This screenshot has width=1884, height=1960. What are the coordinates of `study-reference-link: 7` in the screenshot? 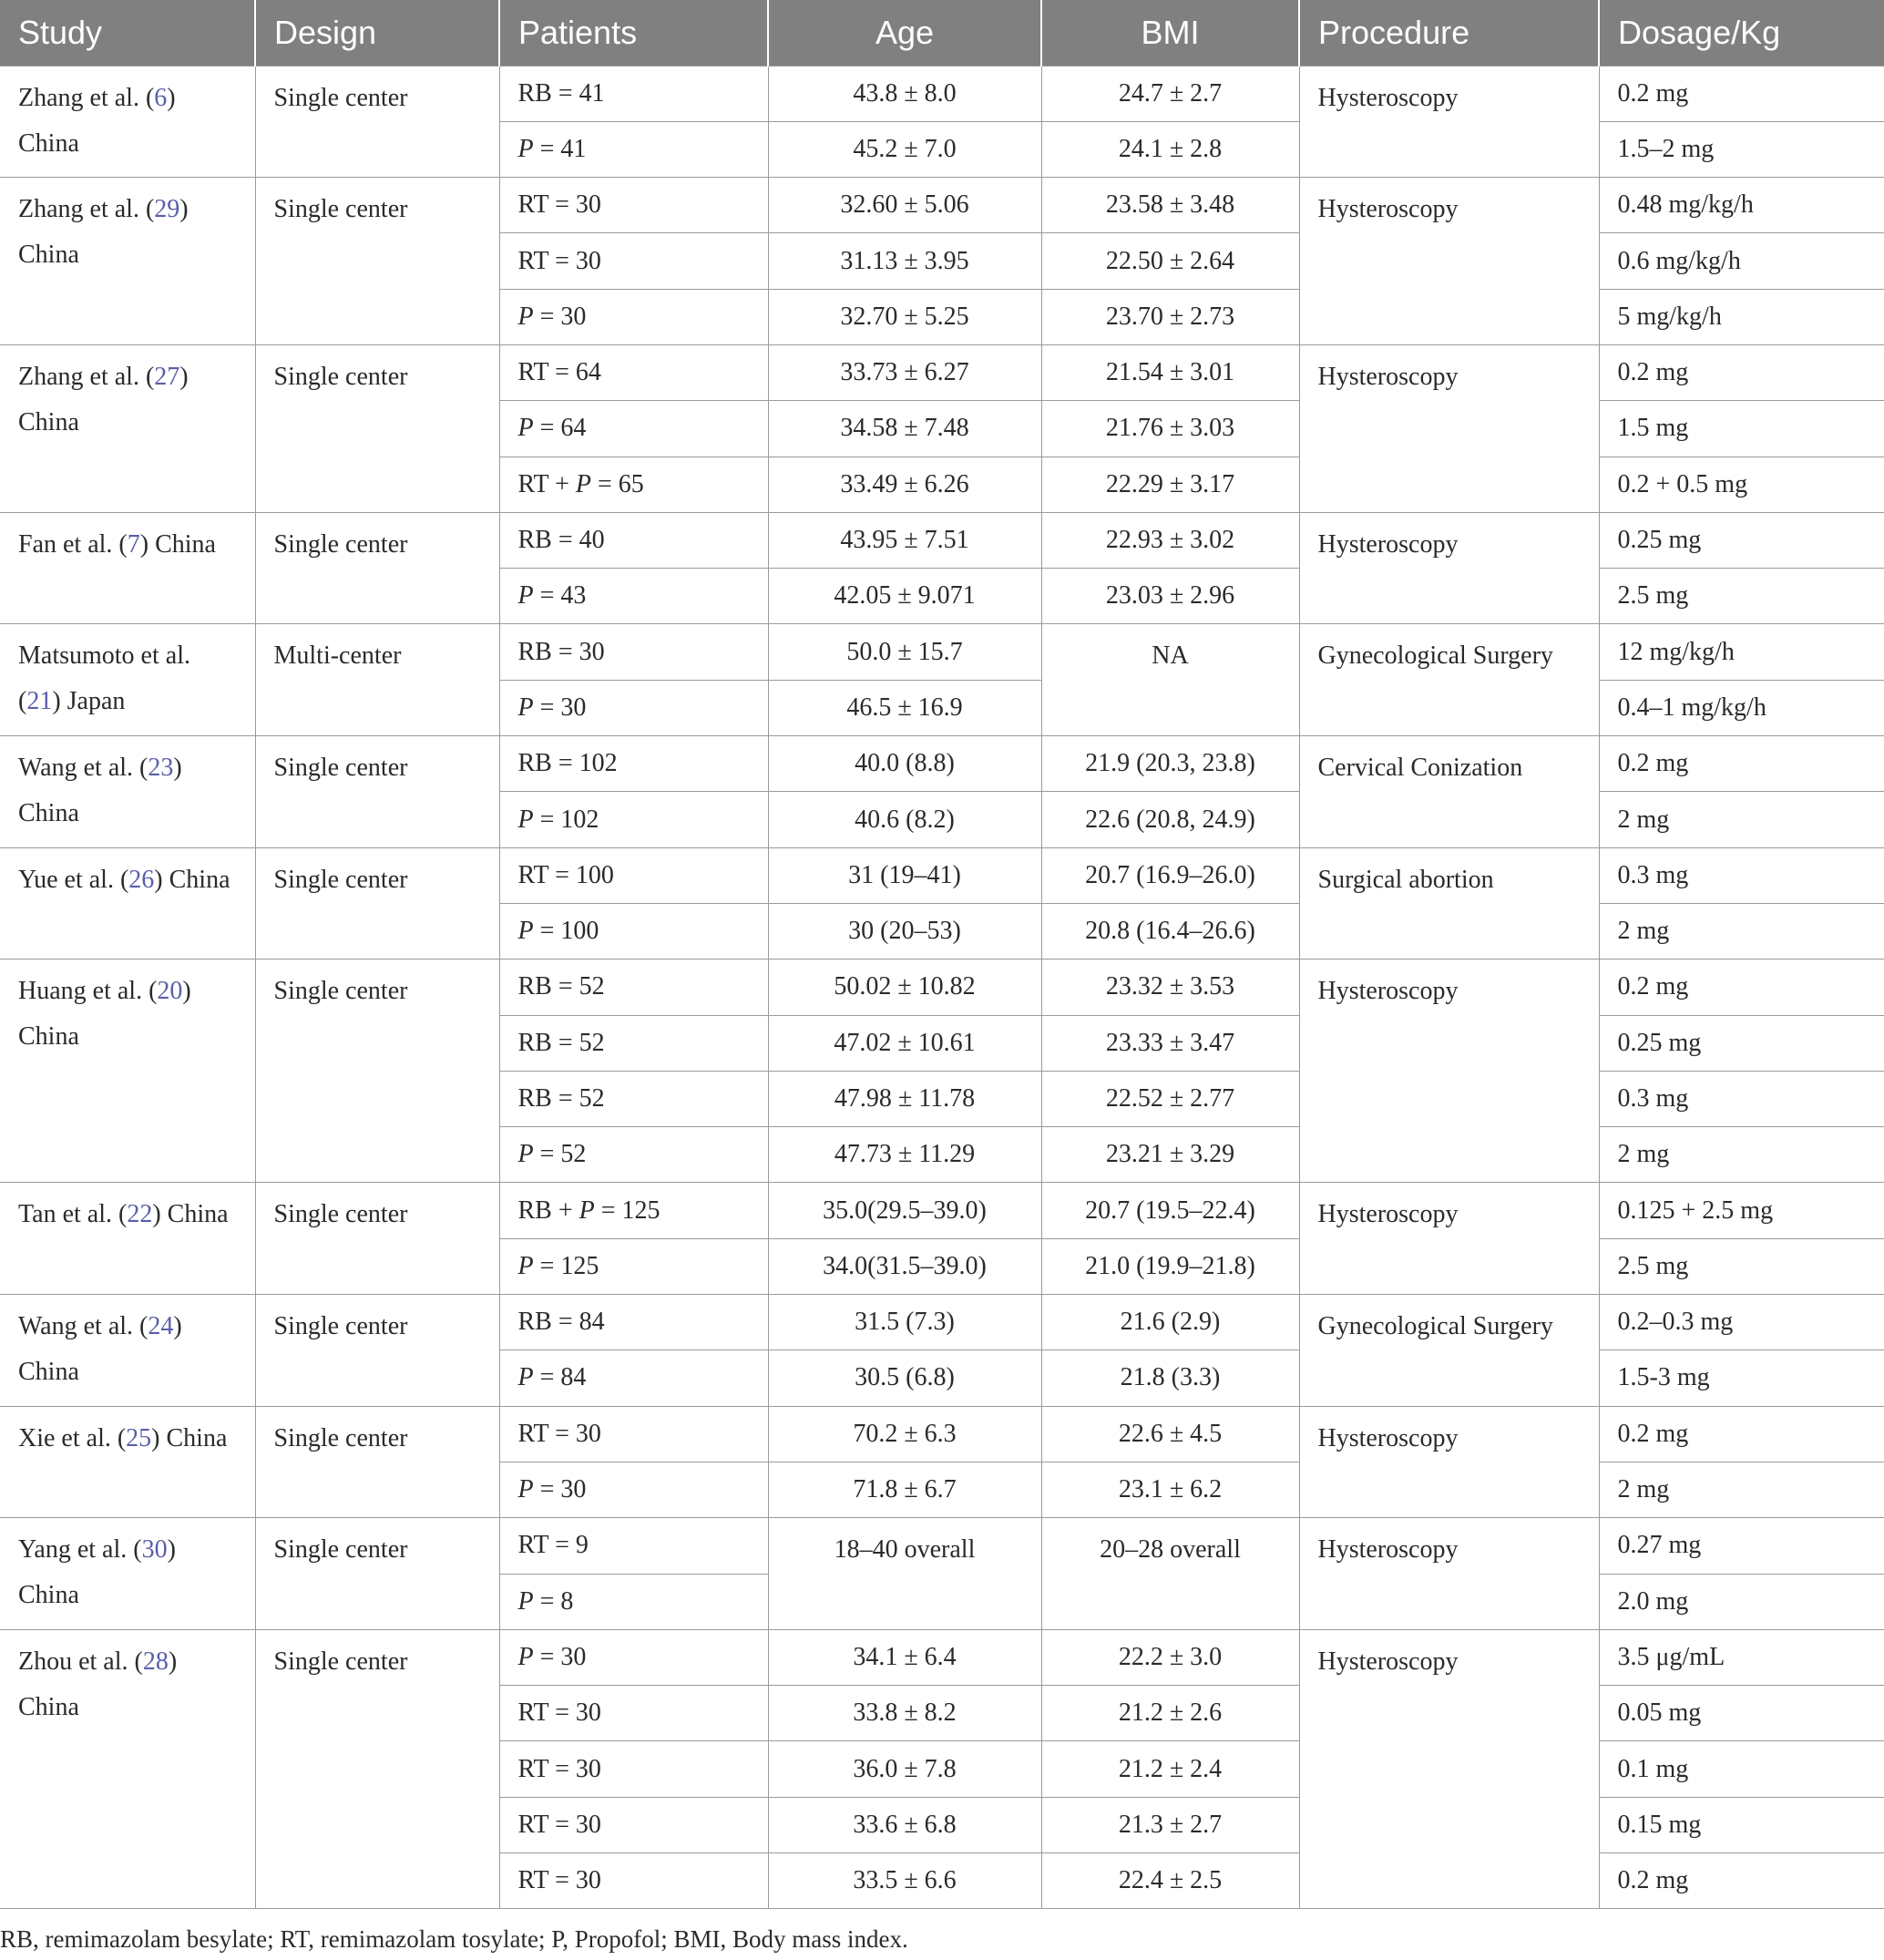 It's located at (134, 544).